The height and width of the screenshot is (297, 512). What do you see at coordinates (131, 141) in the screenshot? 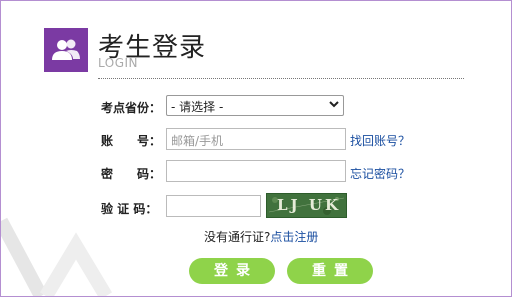
I see `account-label: 账 号：` at bounding box center [131, 141].